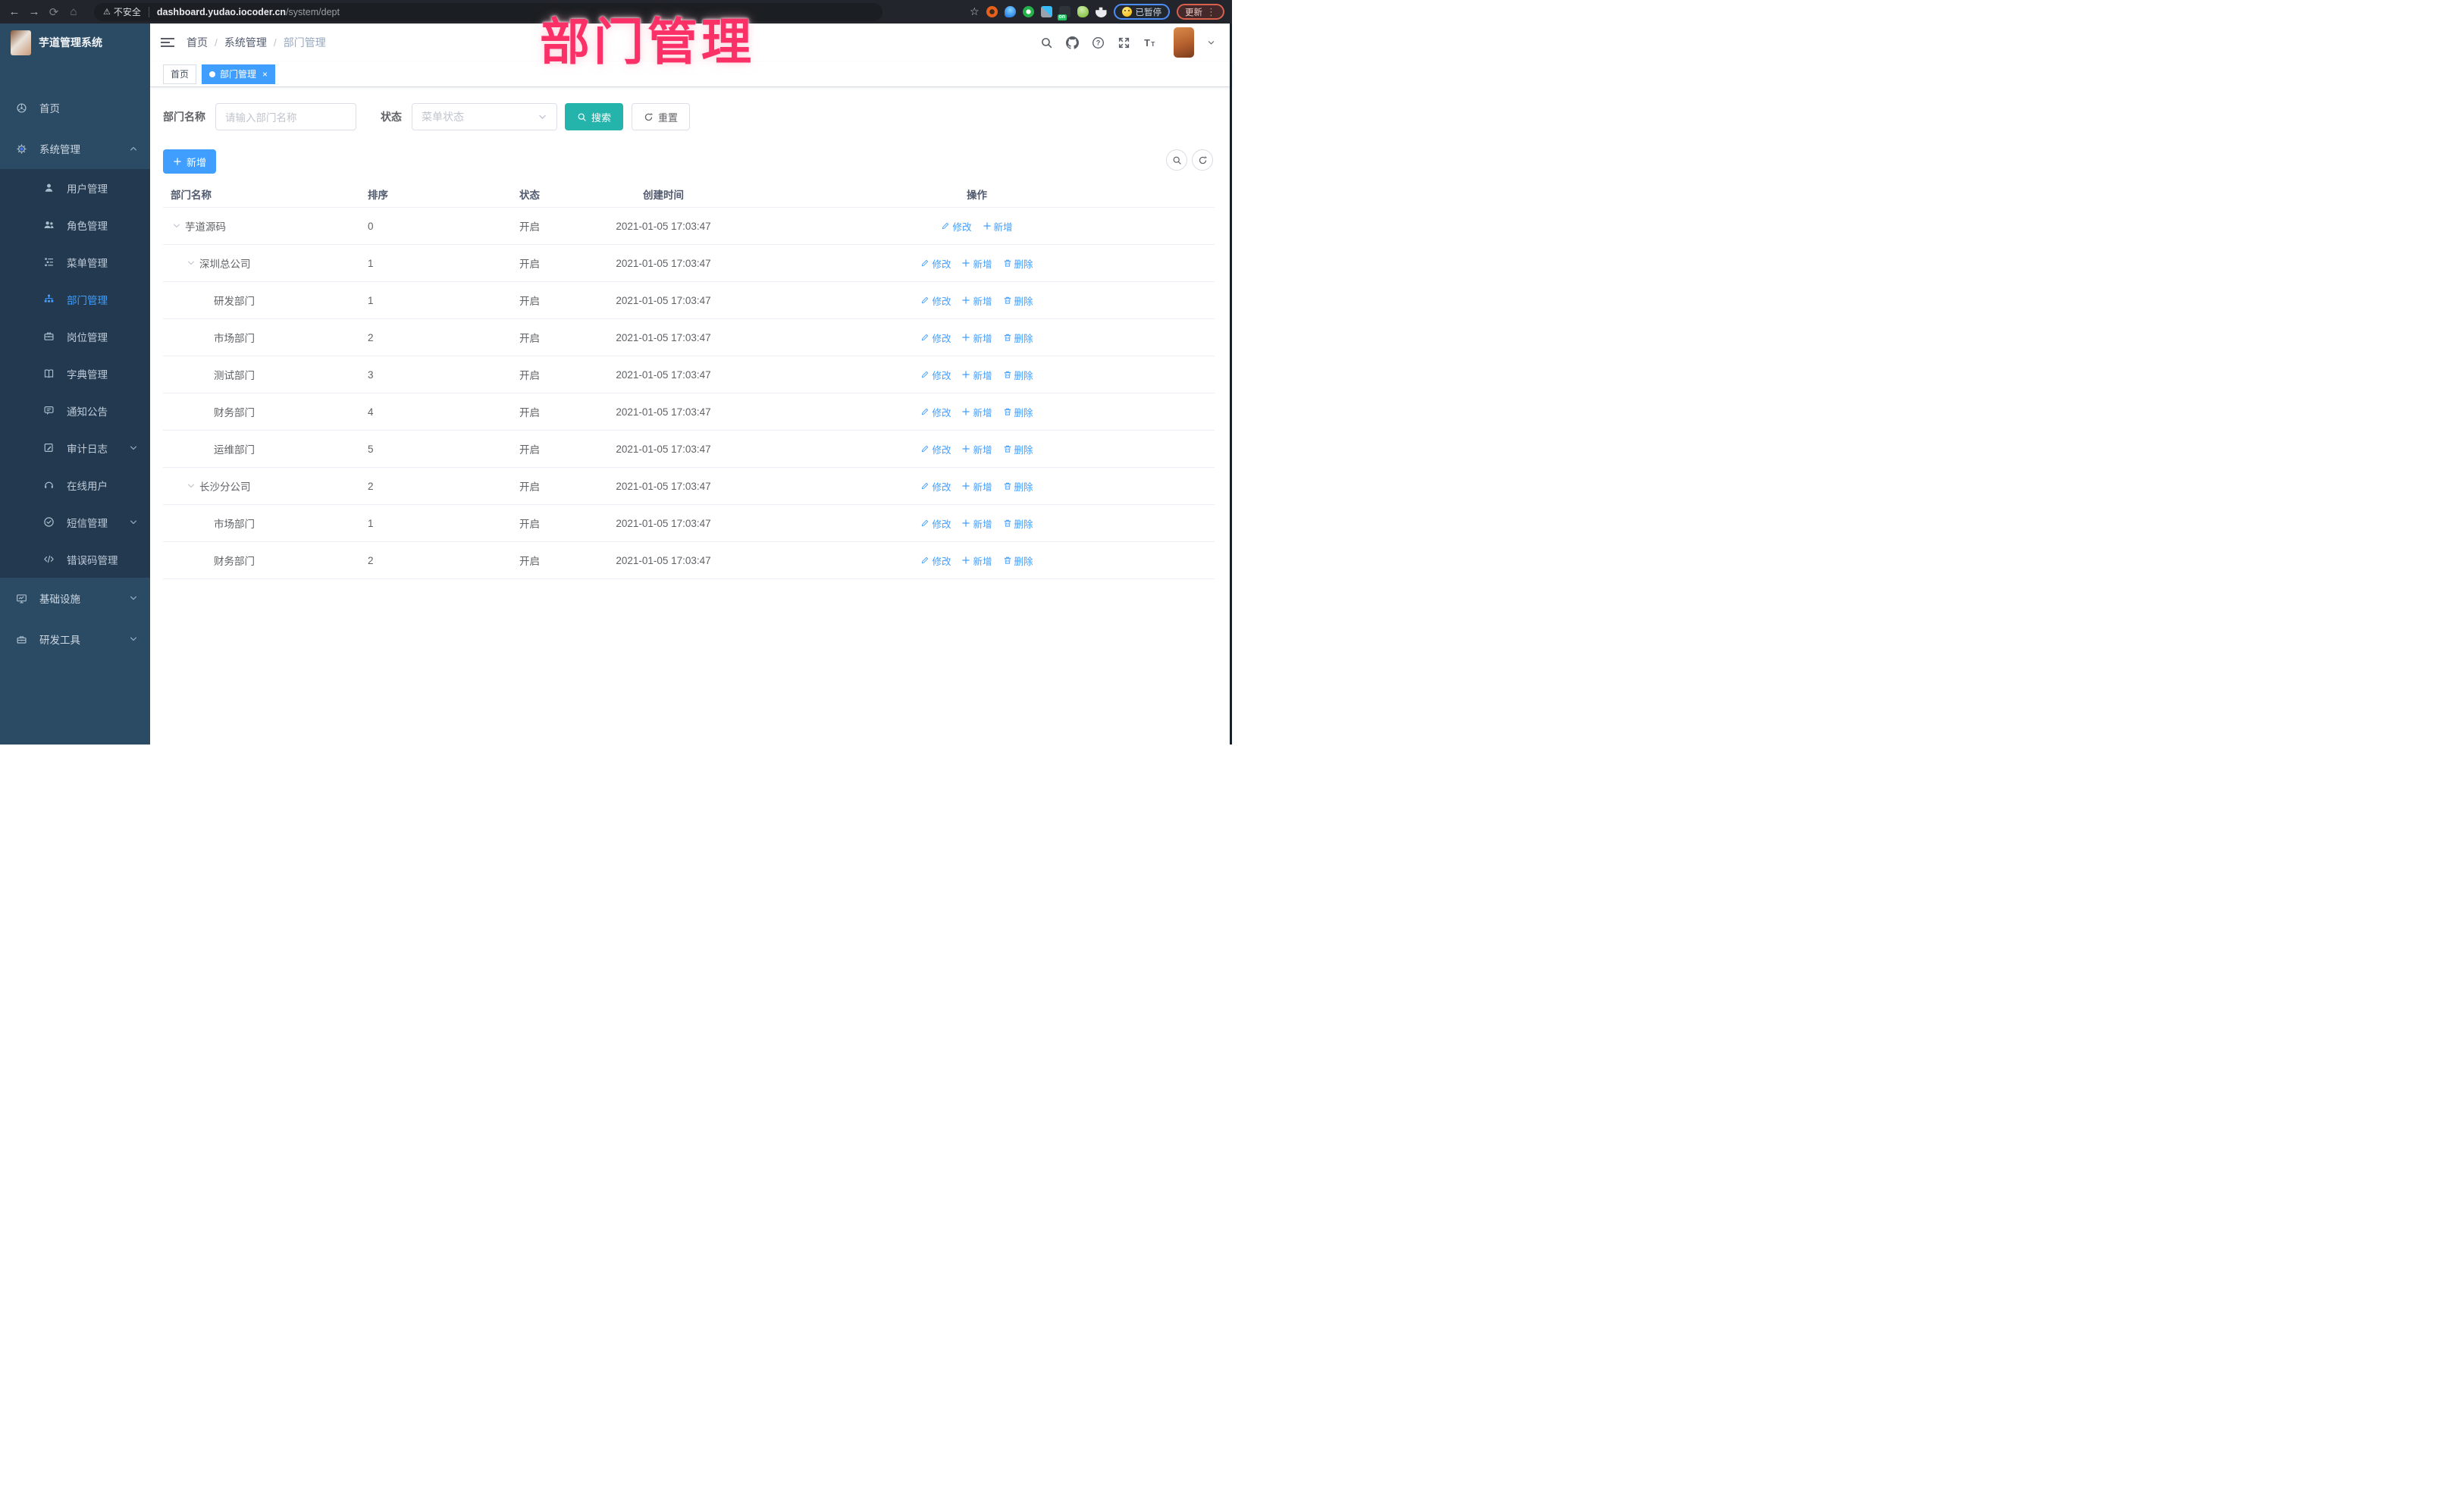 The height and width of the screenshot is (1489, 2464). I want to click on reset-button: 重置, so click(662, 116).